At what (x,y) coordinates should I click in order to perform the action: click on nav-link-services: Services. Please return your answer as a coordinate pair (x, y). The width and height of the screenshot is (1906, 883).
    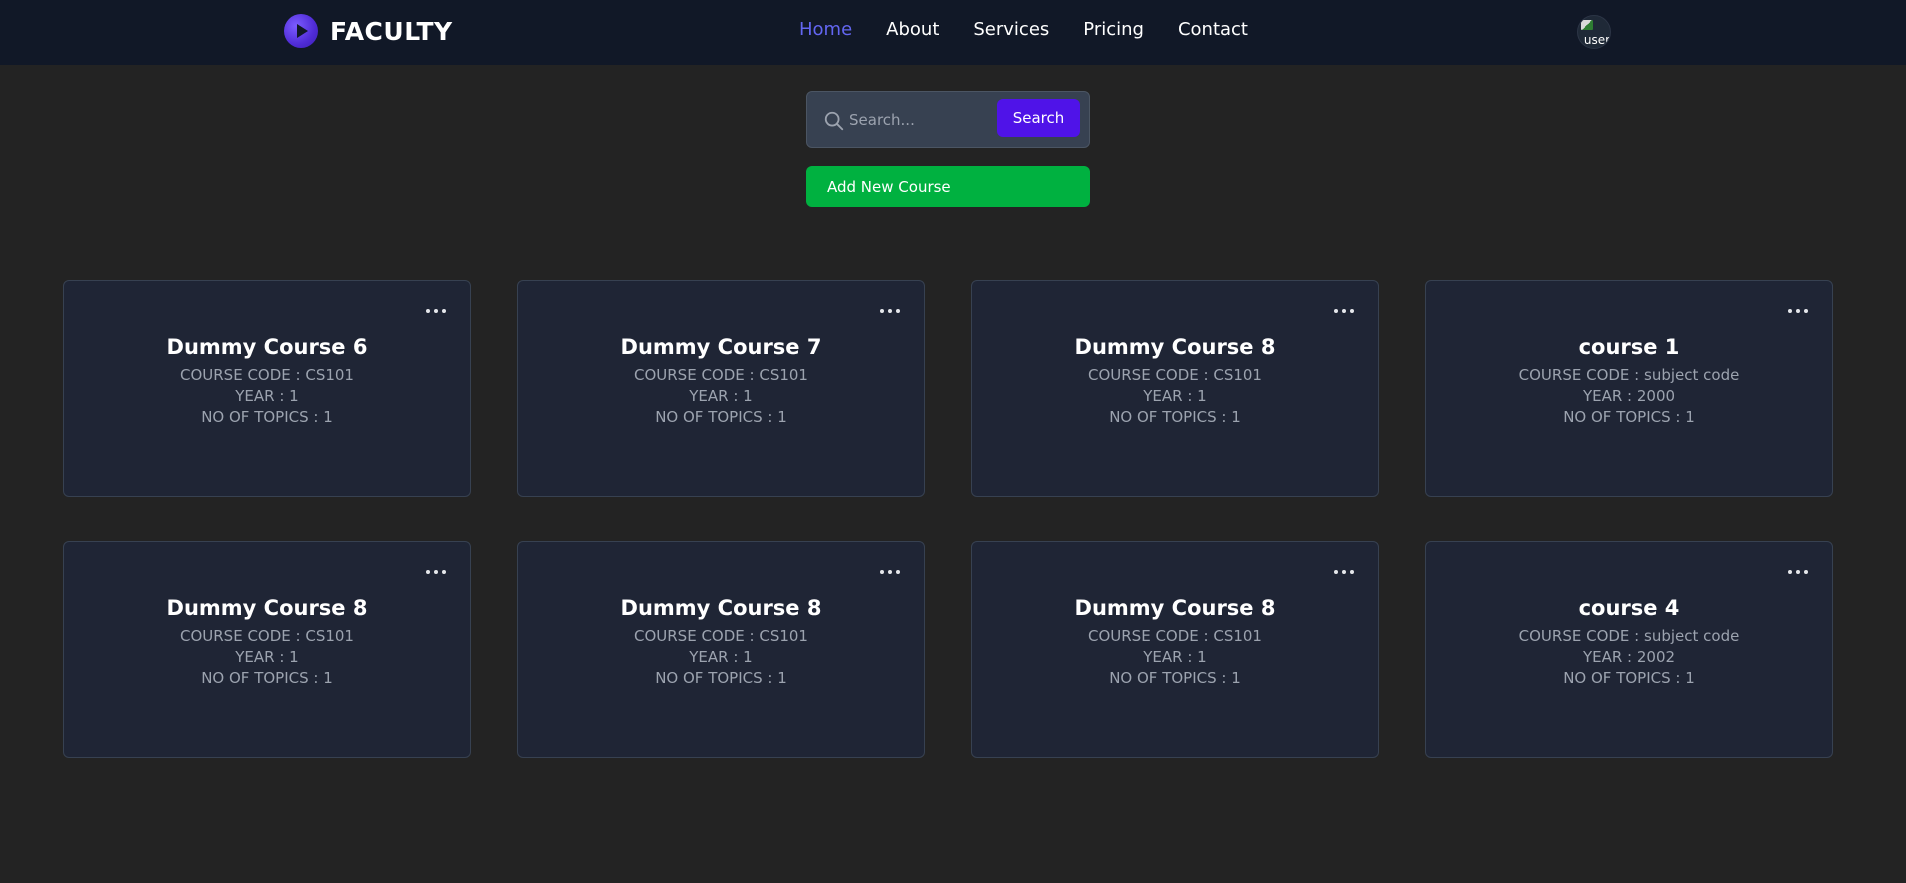
    Looking at the image, I should click on (1011, 29).